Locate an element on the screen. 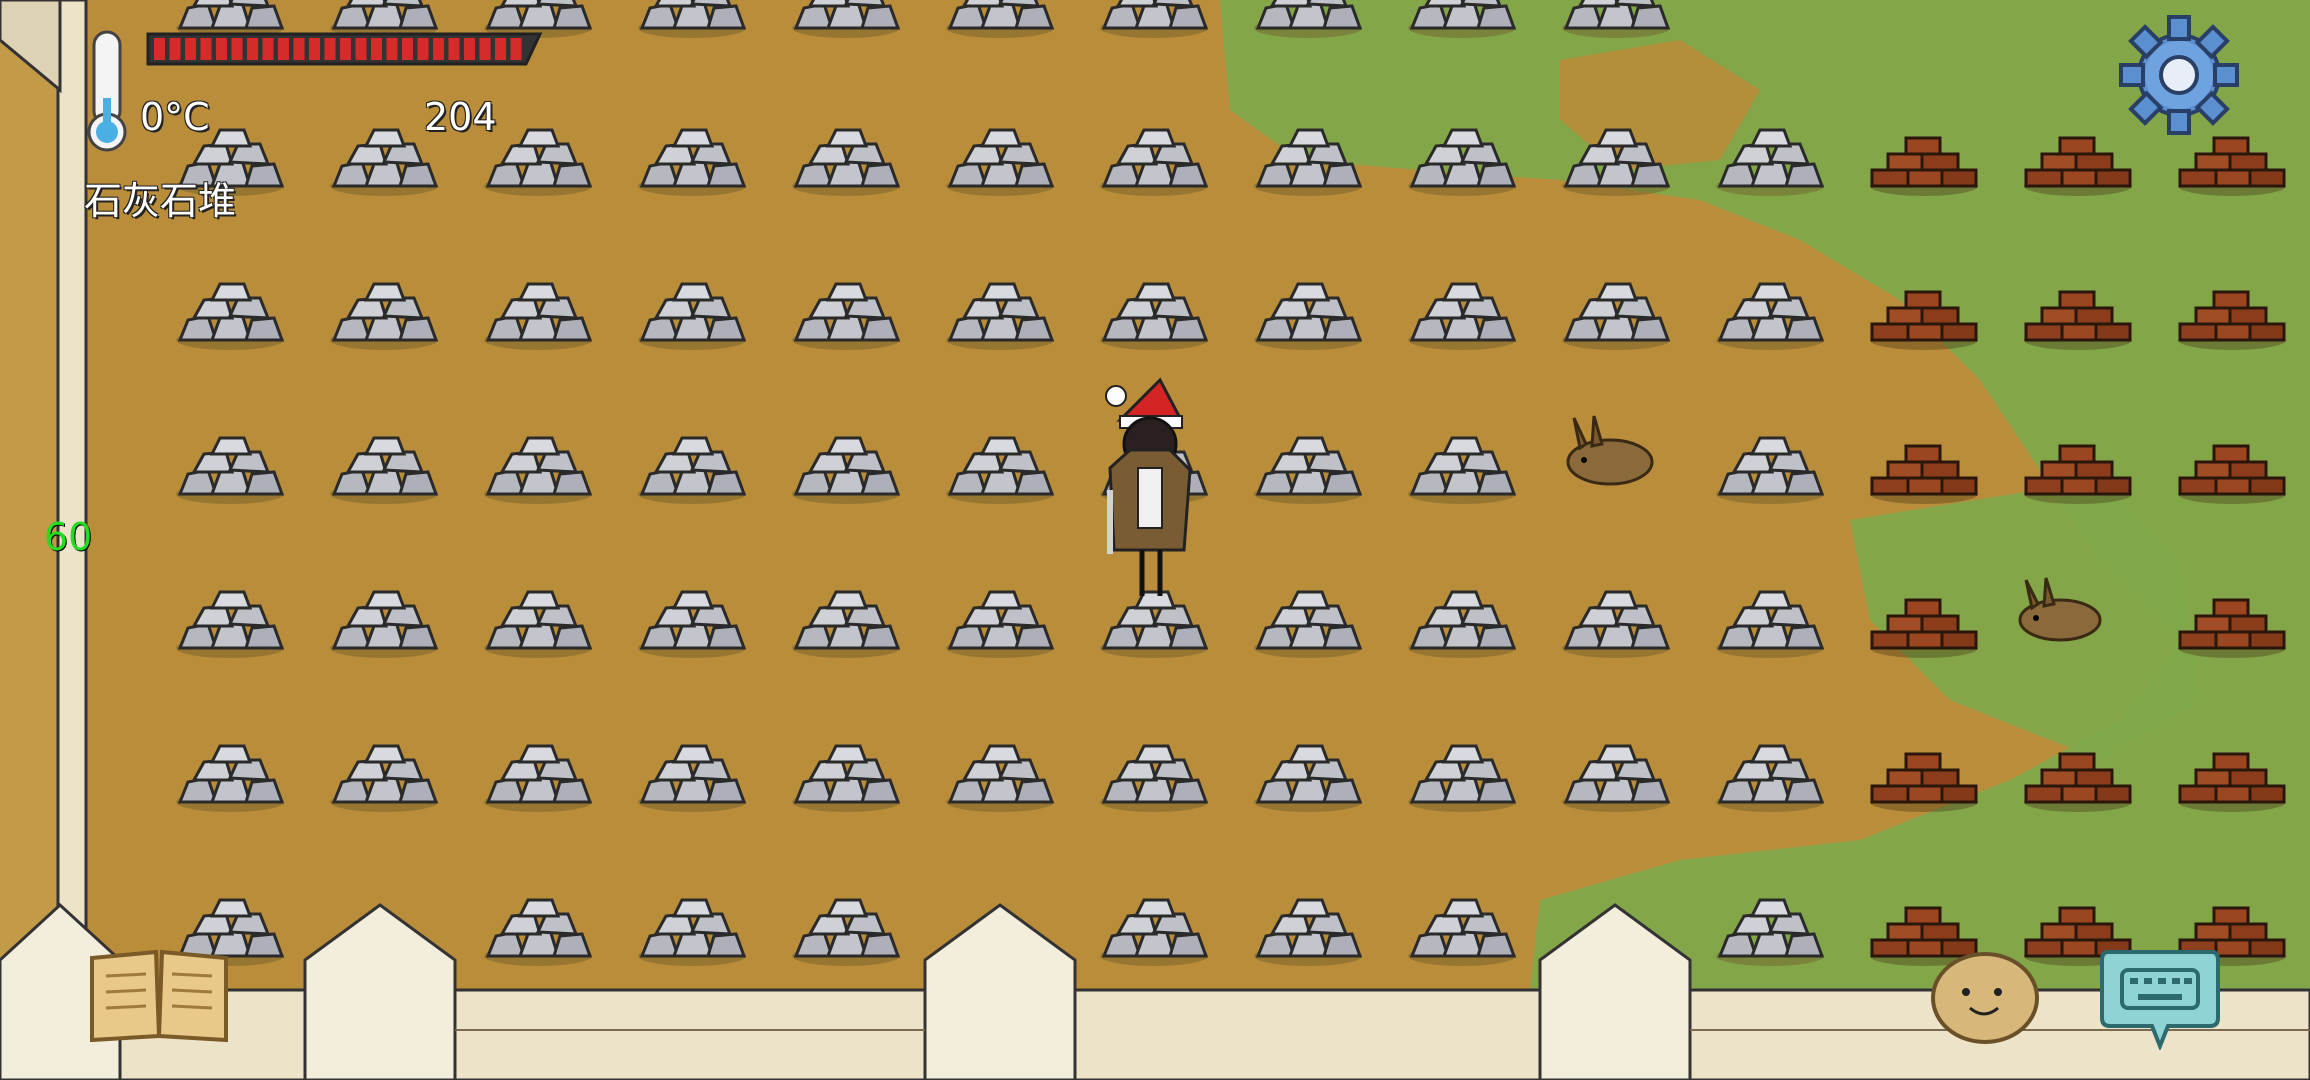 The width and height of the screenshot is (2310, 1080). temperature-readout: 0°C is located at coordinates (175, 117).